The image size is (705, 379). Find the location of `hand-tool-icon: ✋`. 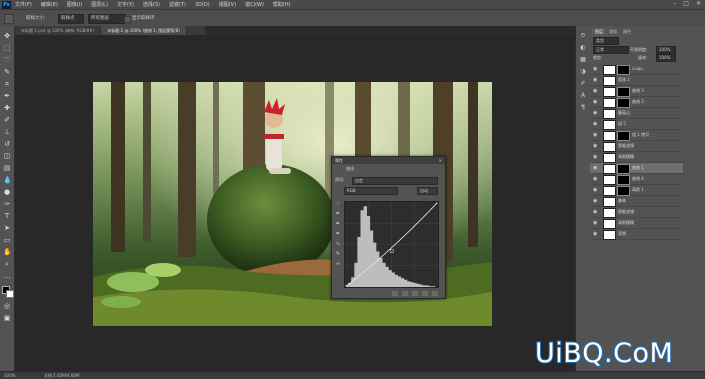

hand-tool-icon: ✋ is located at coordinates (7, 252).